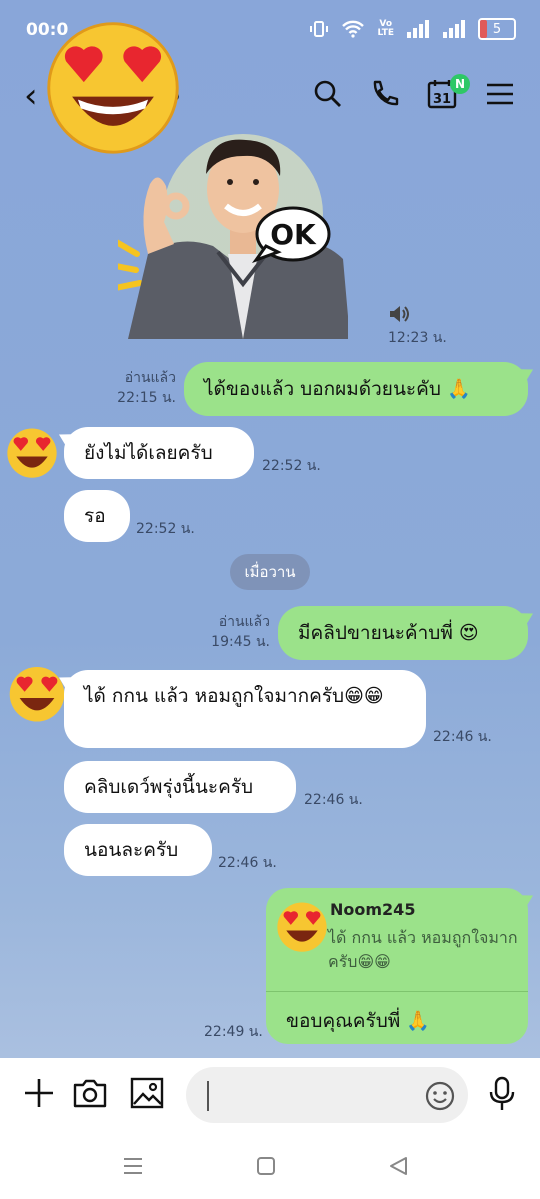  What do you see at coordinates (302, 927) in the screenshot?
I see `reply-avatar-emoji-icon` at bounding box center [302, 927].